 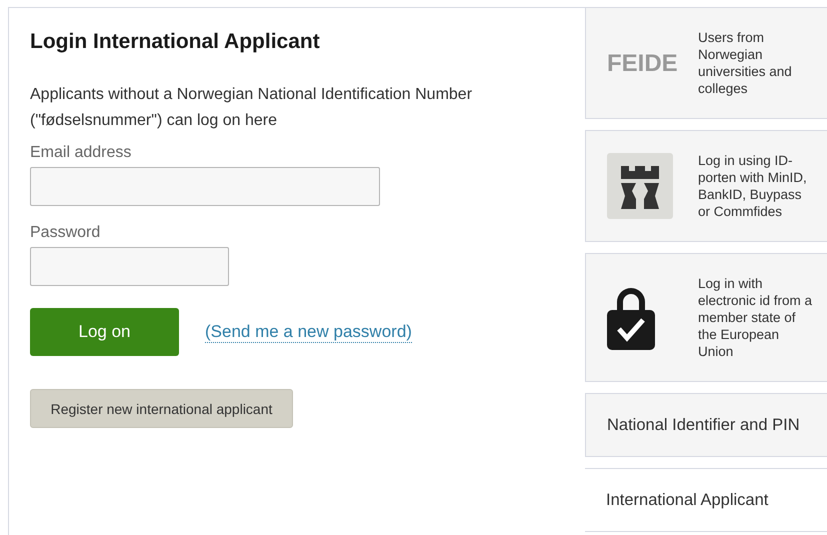 I want to click on field-label: Password, so click(x=66, y=233).